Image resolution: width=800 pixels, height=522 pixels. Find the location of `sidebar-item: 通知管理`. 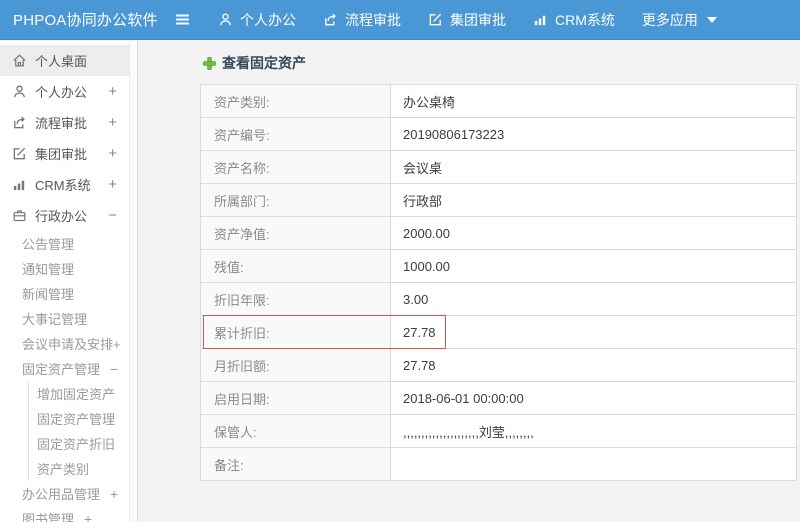

sidebar-item: 通知管理 is located at coordinates (64, 268).